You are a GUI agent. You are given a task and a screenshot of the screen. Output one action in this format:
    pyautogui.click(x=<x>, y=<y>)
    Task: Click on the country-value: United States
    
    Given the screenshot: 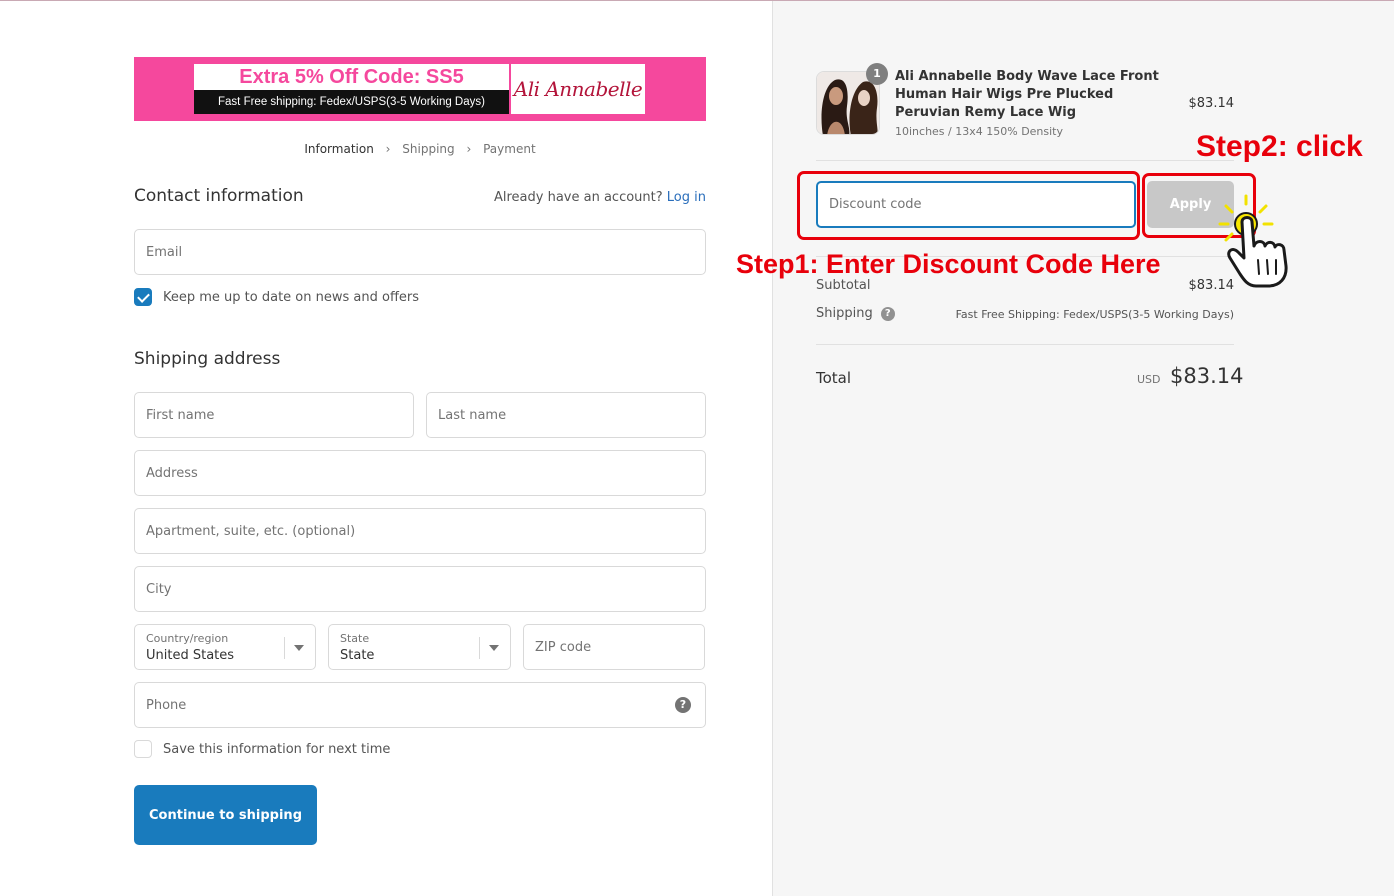 What is the action you would take?
    pyautogui.click(x=190, y=655)
    